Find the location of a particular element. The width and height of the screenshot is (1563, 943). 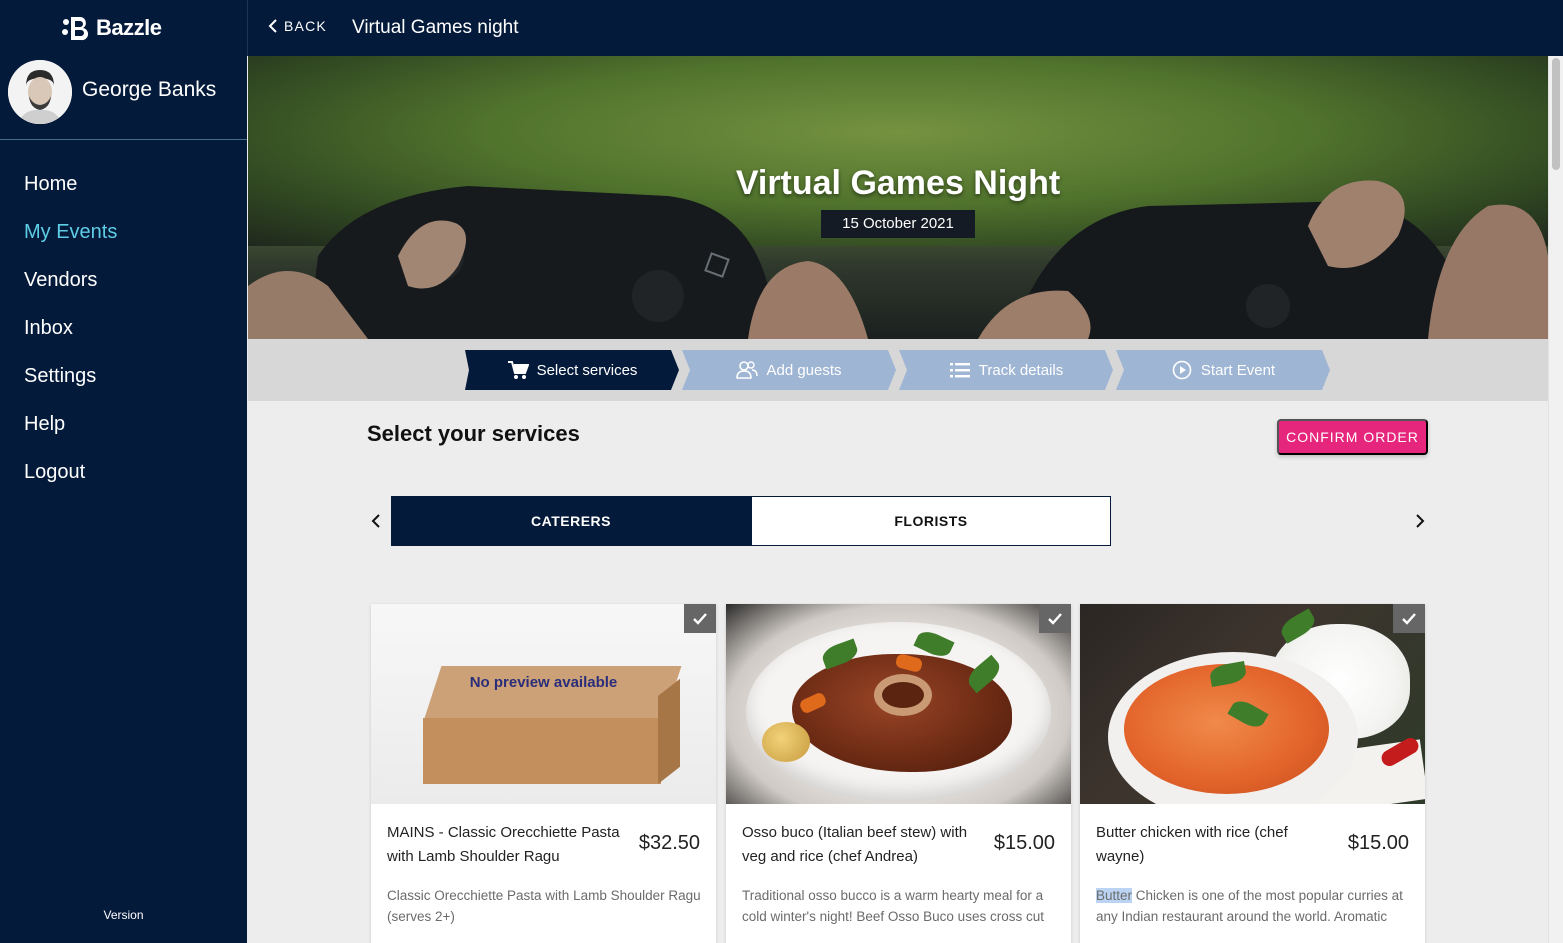

butter-chicken-image is located at coordinates (1252, 704).